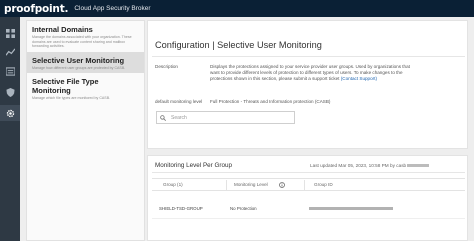 This screenshot has height=241, width=474. Describe the element at coordinates (34, 9) in the screenshot. I see `proofpoint-logo: proofpoint.` at that location.